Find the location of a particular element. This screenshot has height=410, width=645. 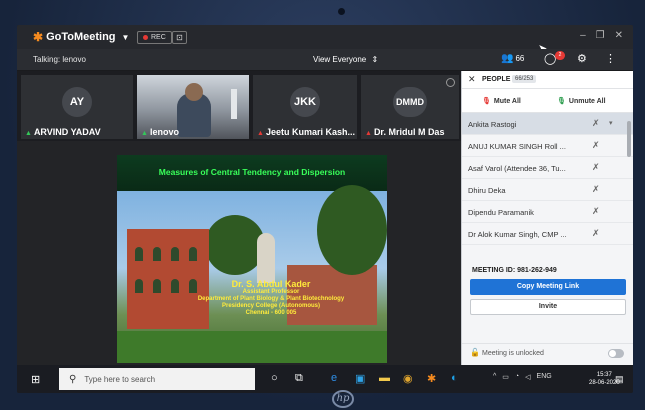

people-button: 👥 66 is located at coordinates (512, 58).